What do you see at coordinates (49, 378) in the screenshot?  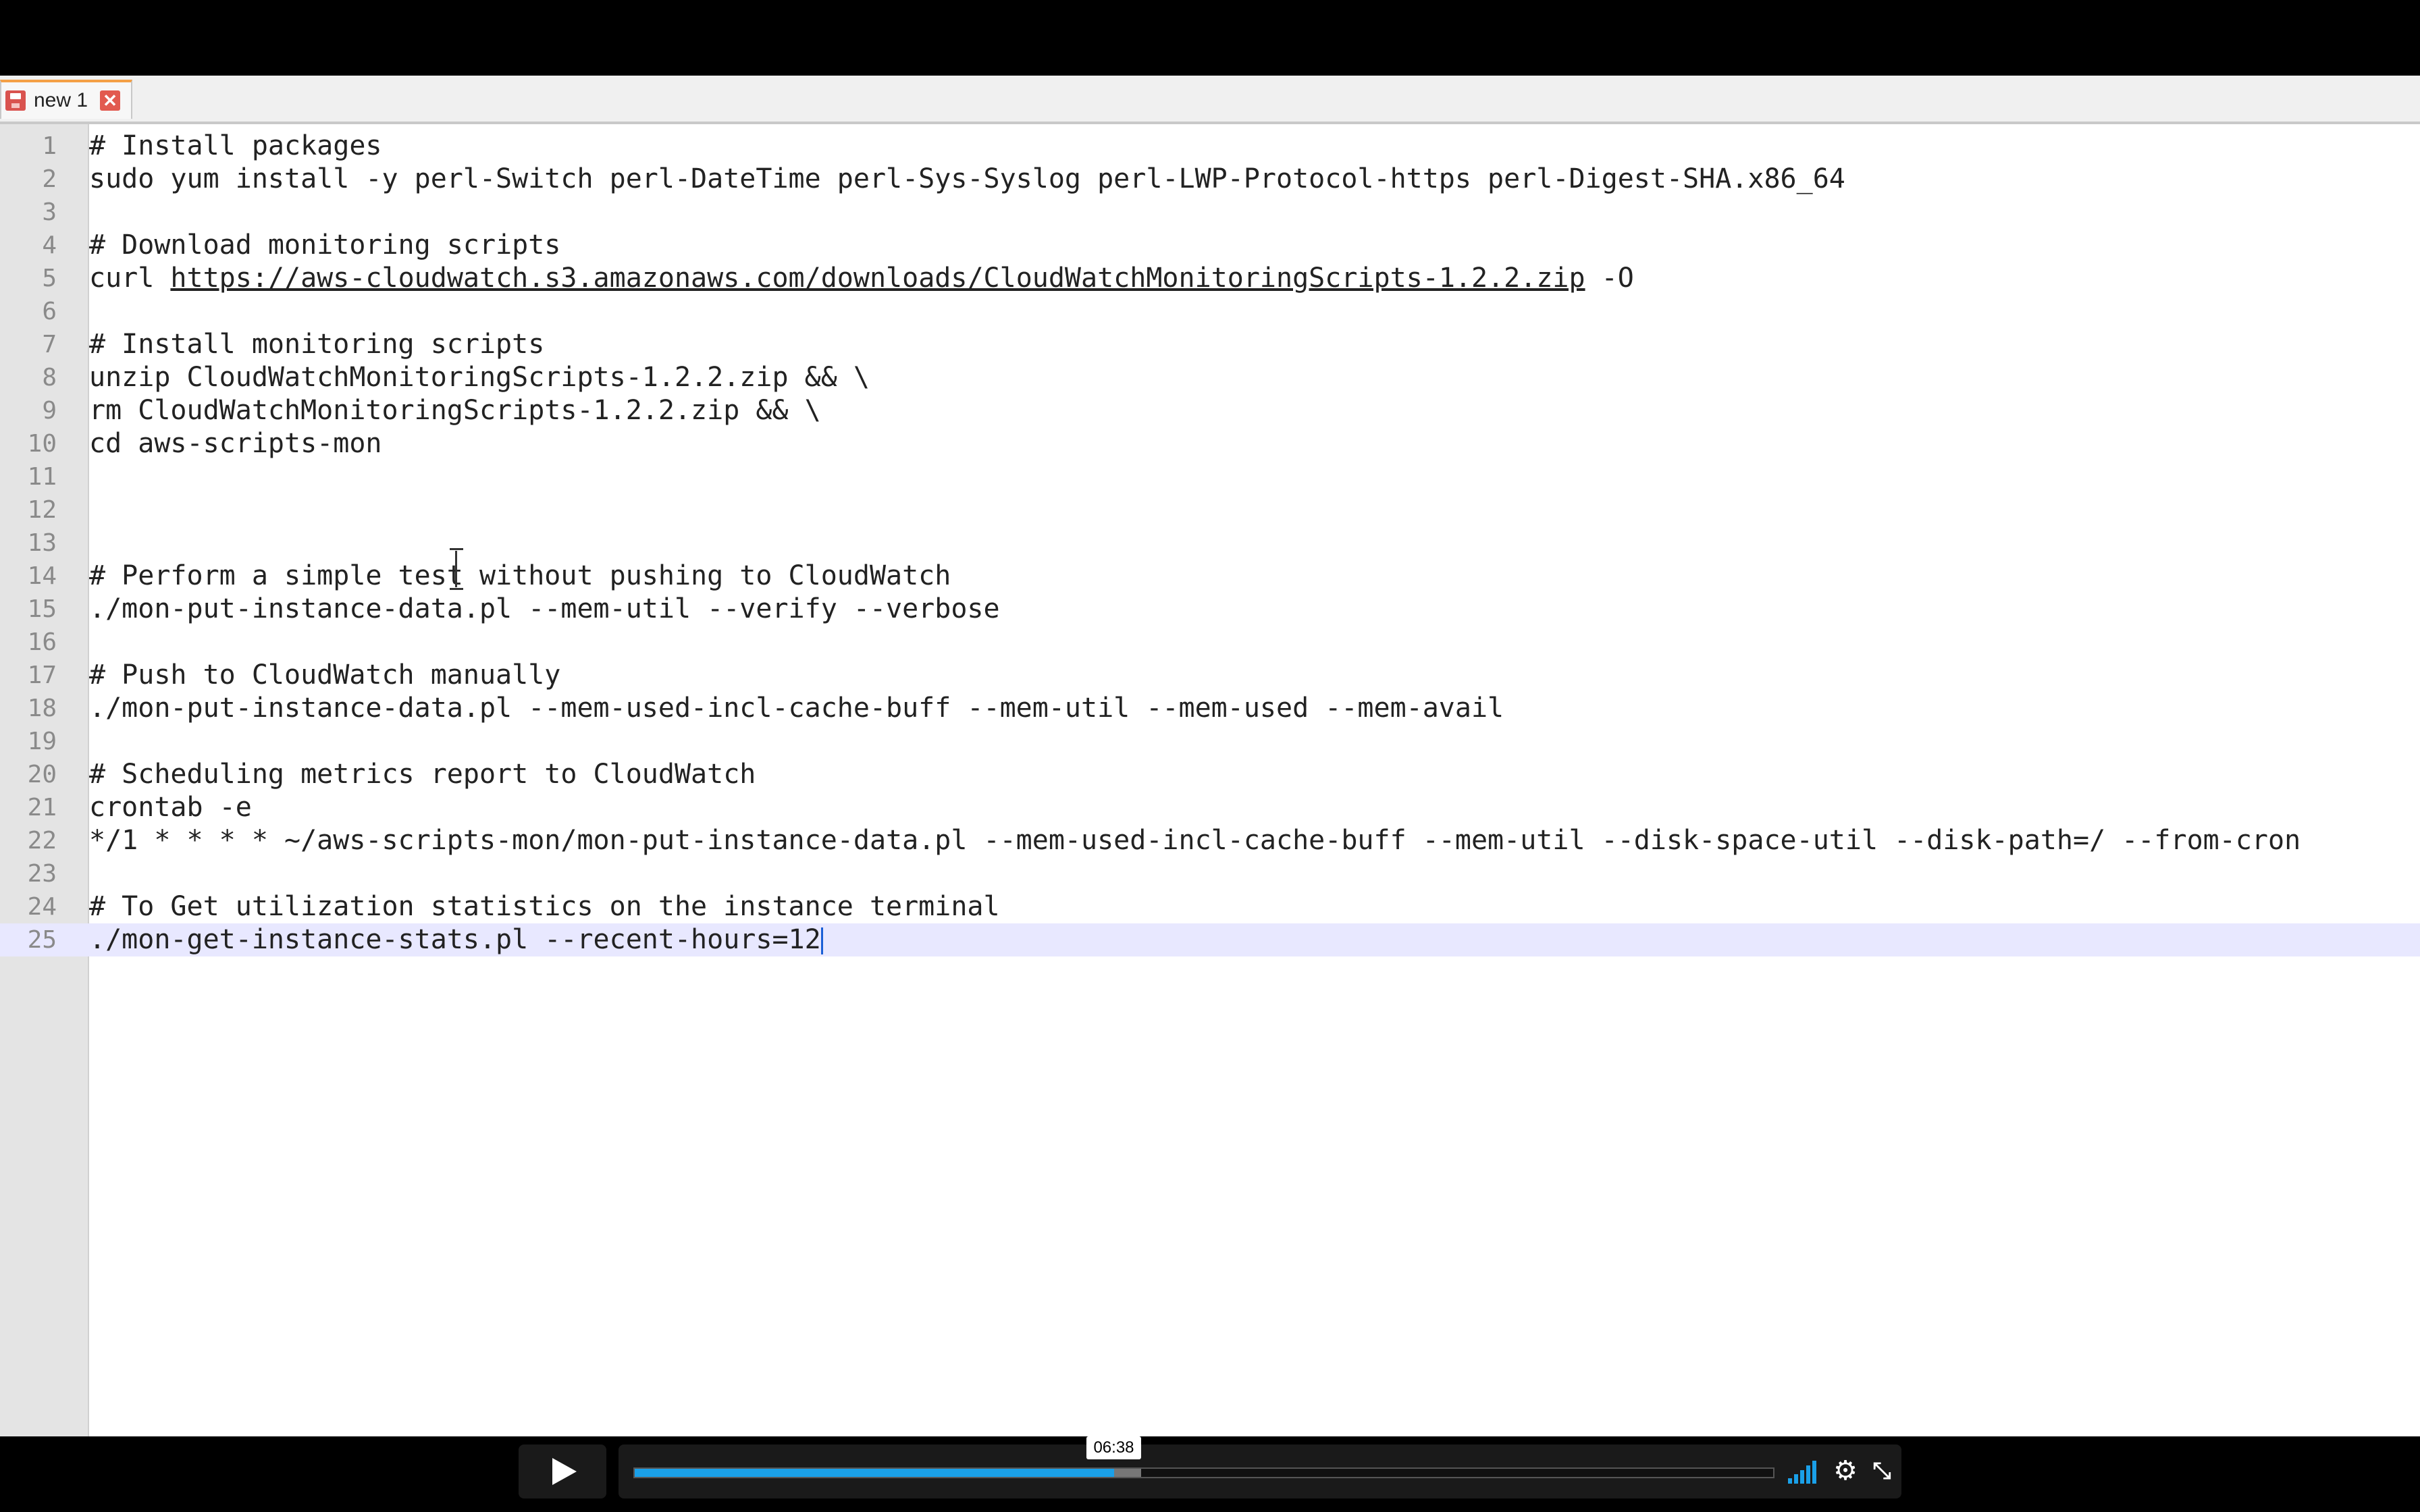 I see `line-number: 8` at bounding box center [49, 378].